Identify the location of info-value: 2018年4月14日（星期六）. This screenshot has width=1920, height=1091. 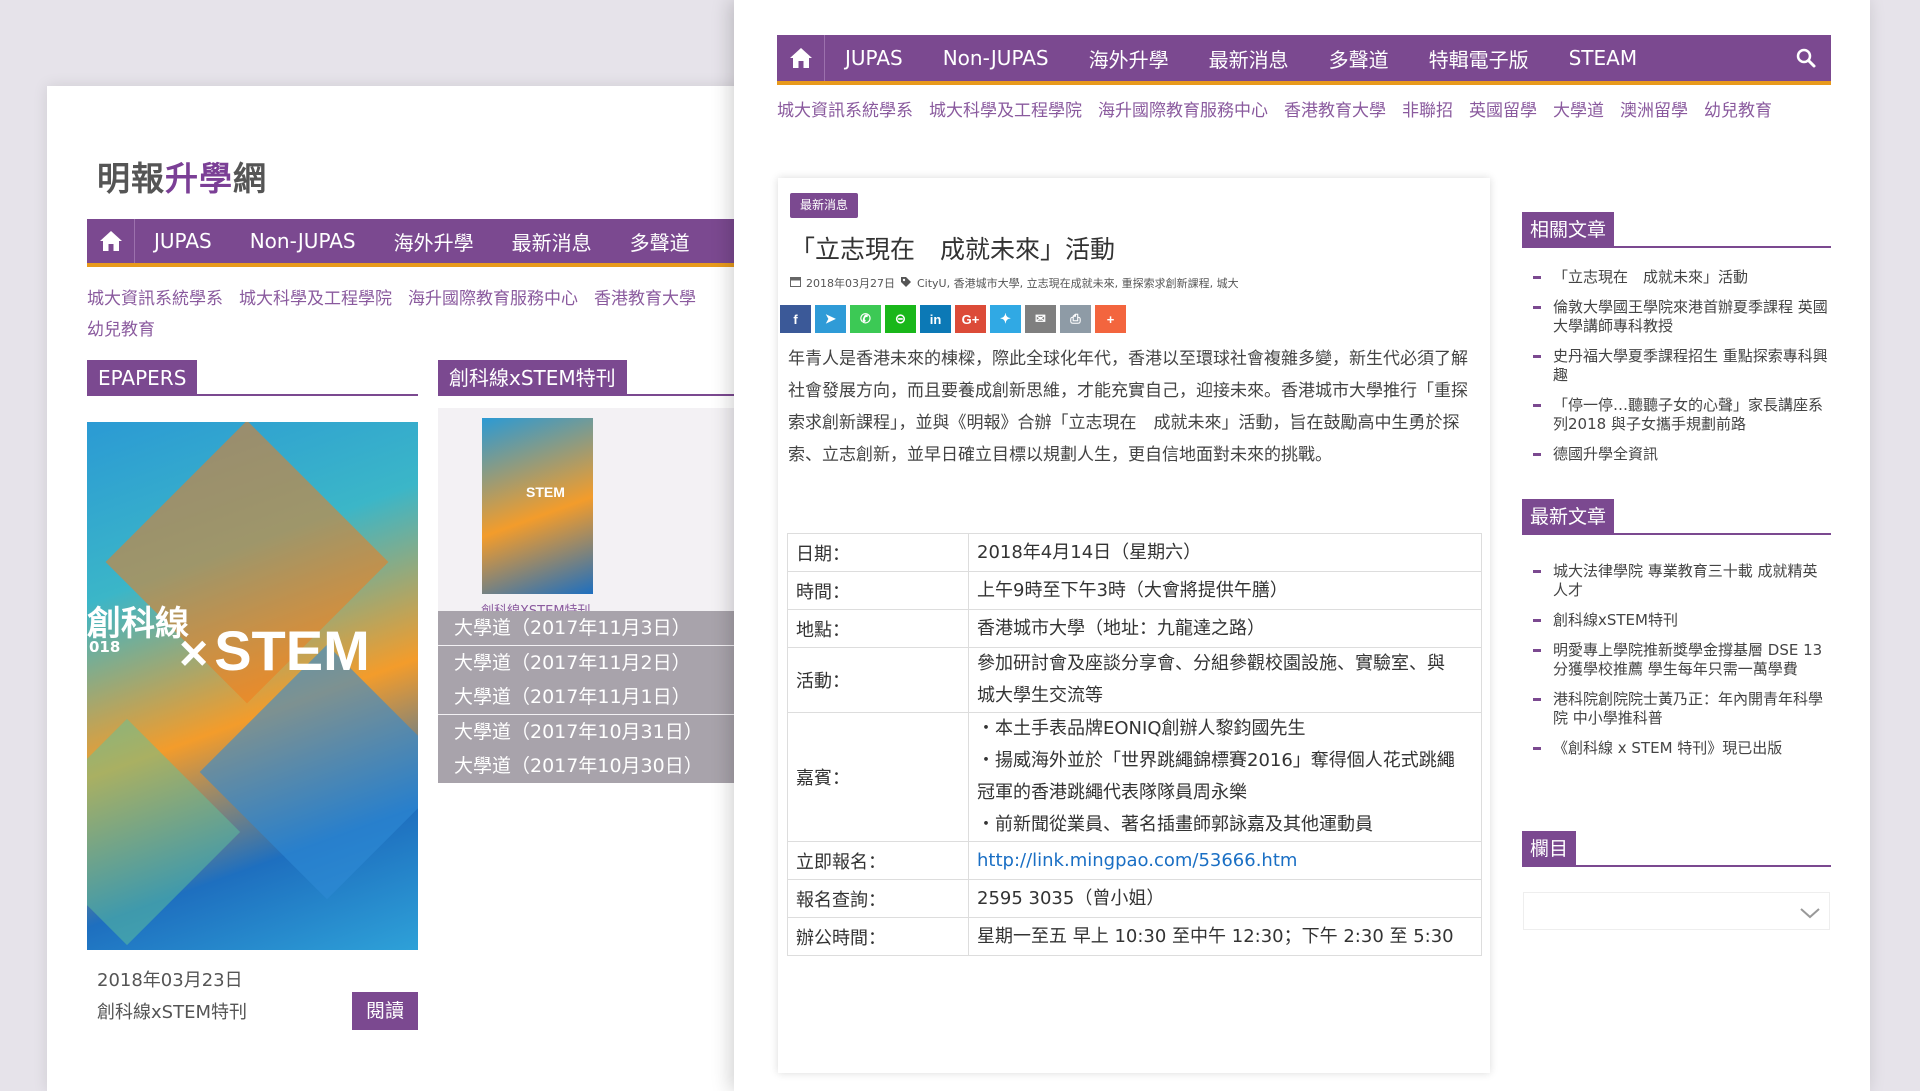
(1225, 552).